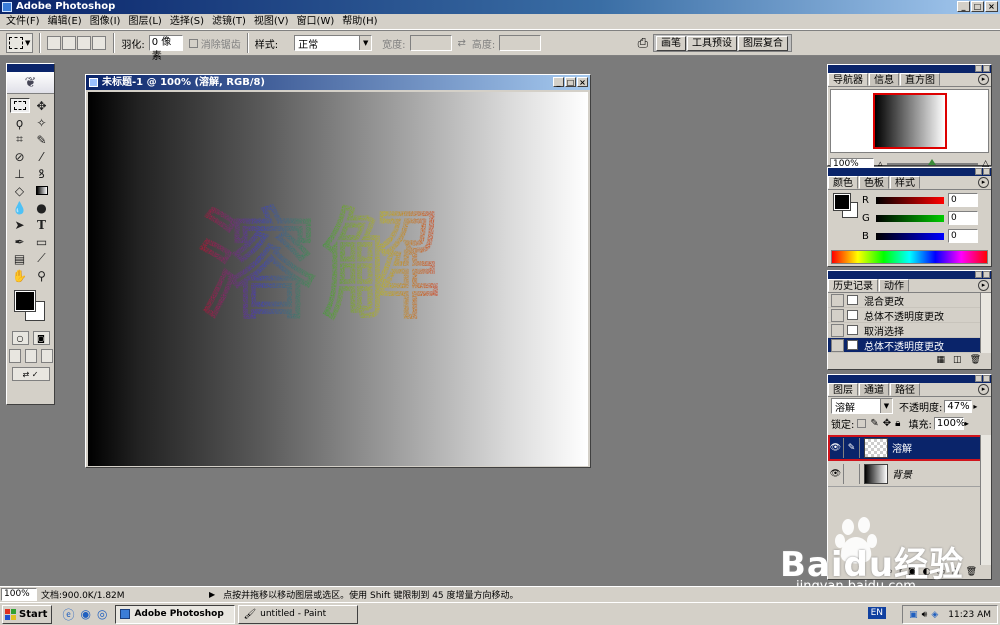 This screenshot has width=1000, height=625. Describe the element at coordinates (909, 300) in the screenshot. I see `history-item: 混合更改` at that location.